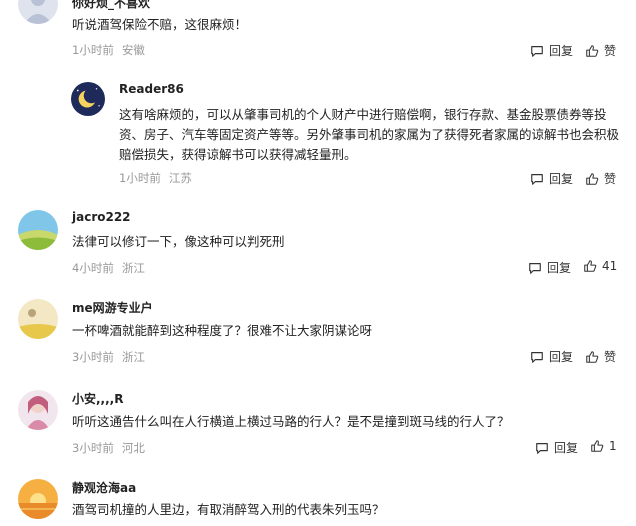 The image size is (636, 526). I want to click on comment-meta: 4小时前 浙江, so click(108, 268).